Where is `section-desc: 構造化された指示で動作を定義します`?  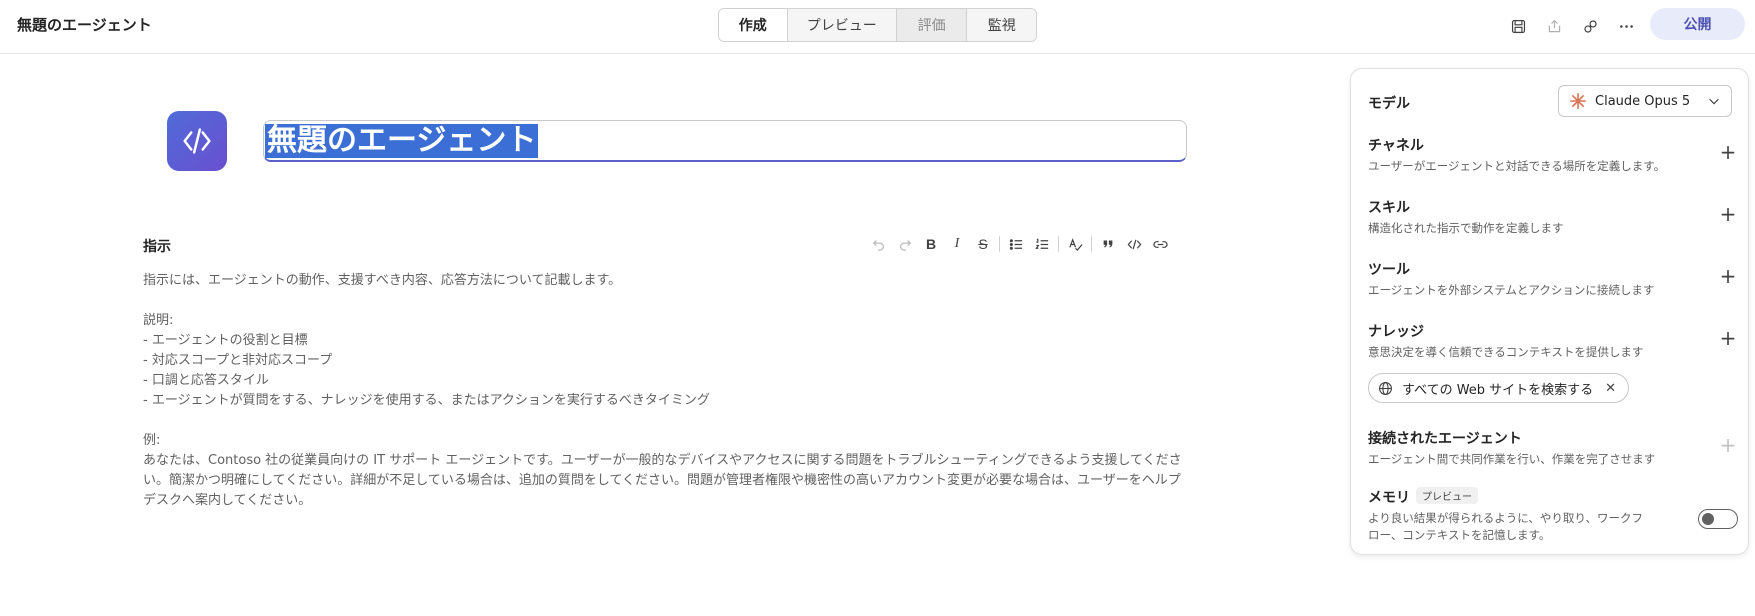 section-desc: 構造化された指示で動作を定義します is located at coordinates (1466, 228).